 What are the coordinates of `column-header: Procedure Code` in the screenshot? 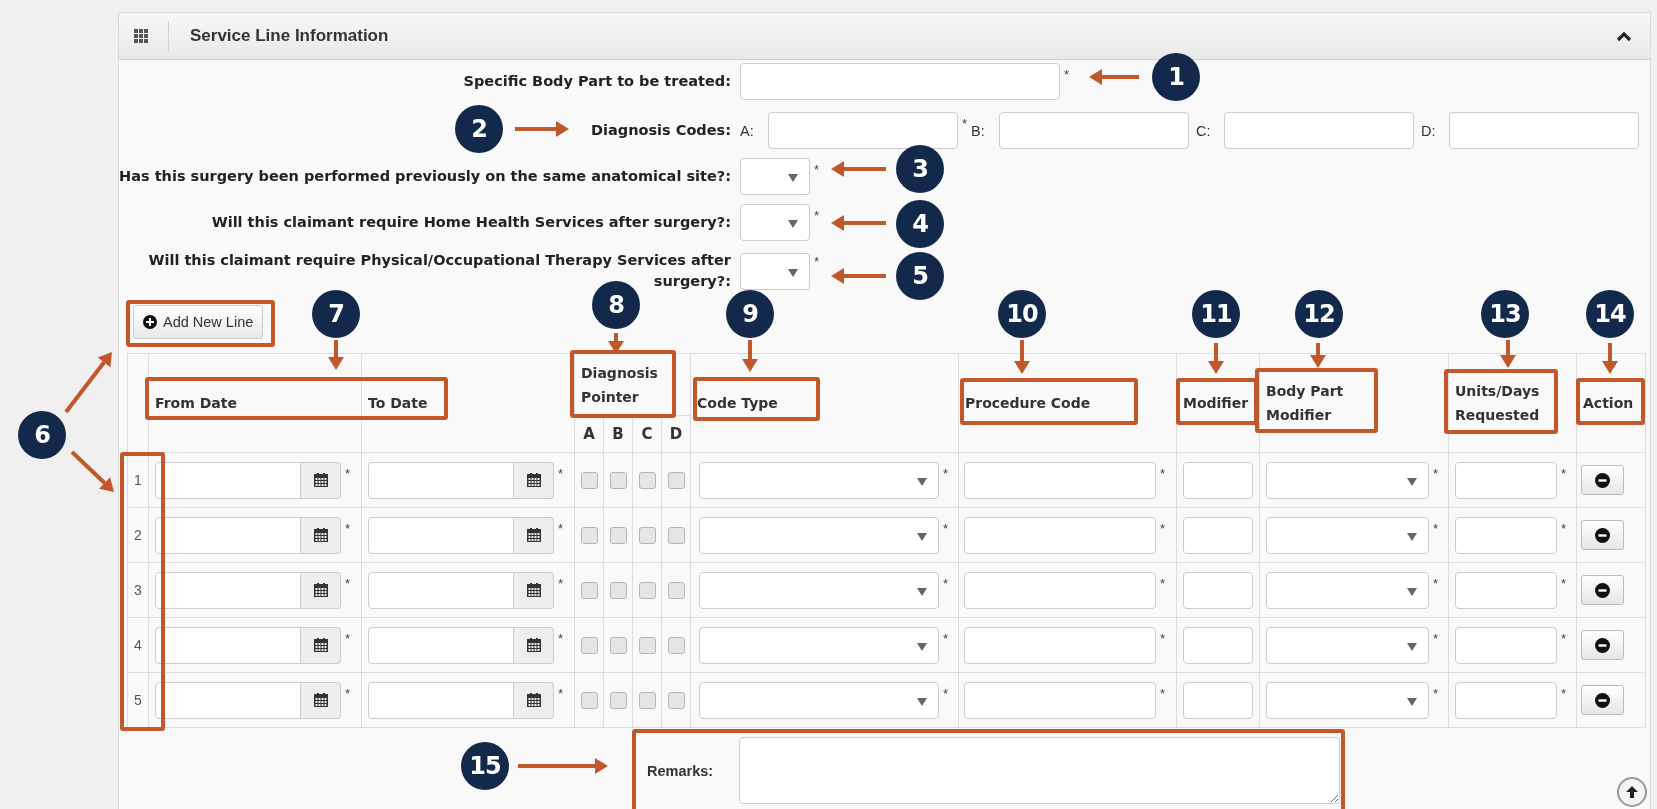 It's located at (1028, 403).